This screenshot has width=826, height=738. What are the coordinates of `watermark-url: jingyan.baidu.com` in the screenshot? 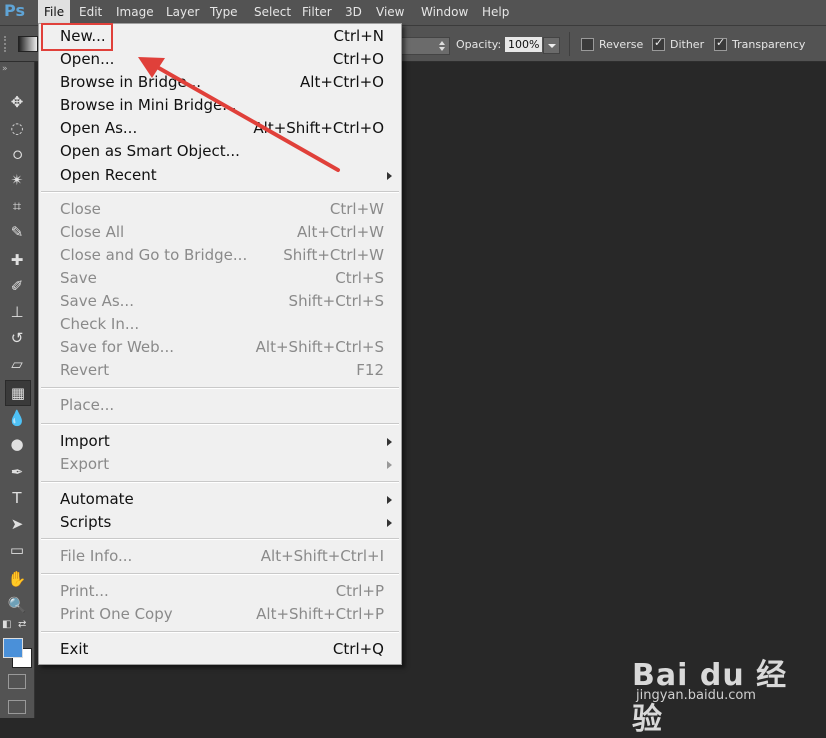 It's located at (696, 695).